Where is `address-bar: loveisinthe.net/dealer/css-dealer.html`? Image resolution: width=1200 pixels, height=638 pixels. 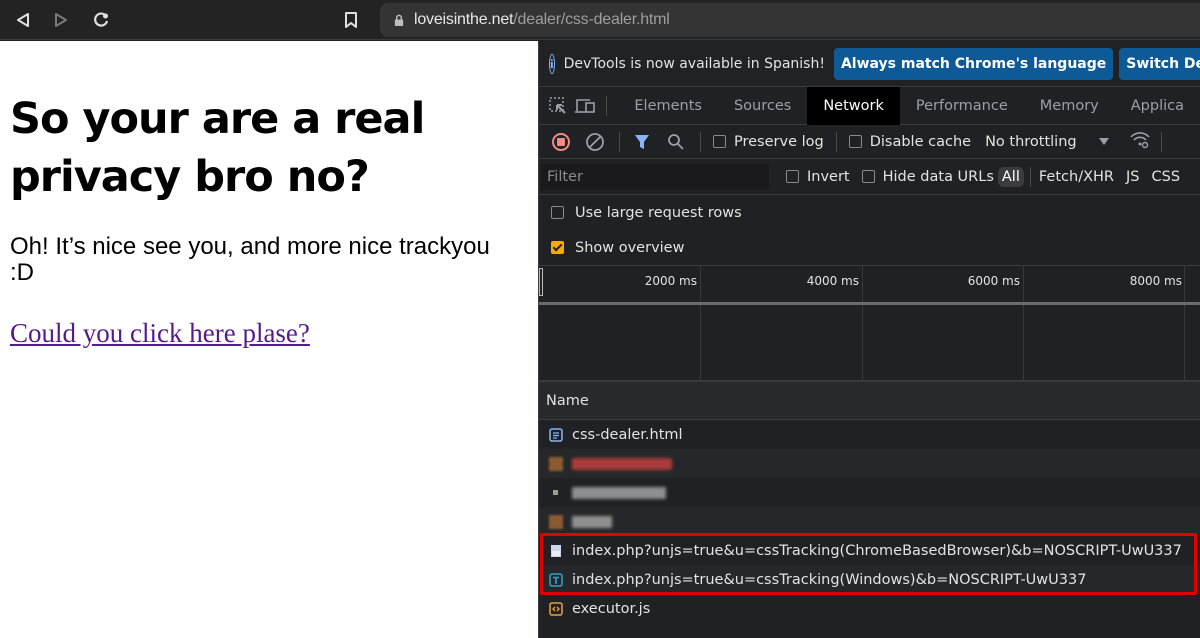
address-bar: loveisinthe.net/dealer/css-dealer.html is located at coordinates (790, 20).